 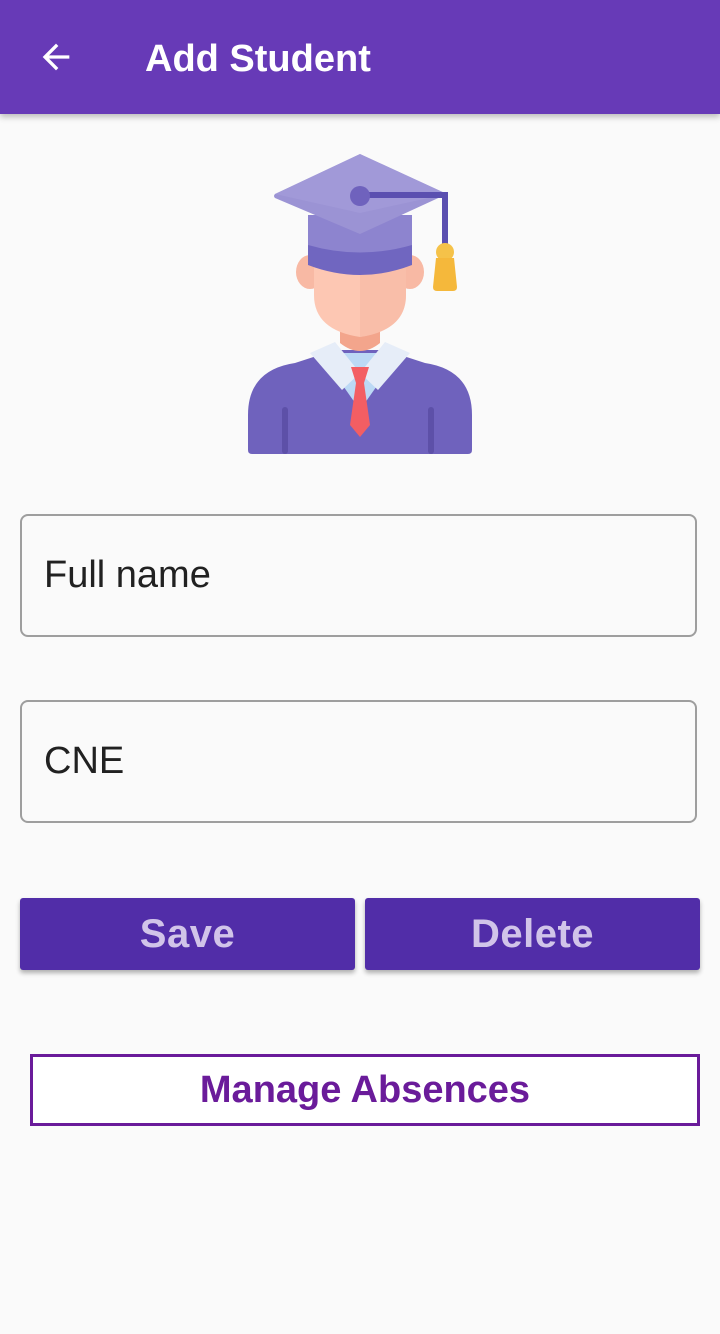 I want to click on page-title: Add Student, so click(x=258, y=59).